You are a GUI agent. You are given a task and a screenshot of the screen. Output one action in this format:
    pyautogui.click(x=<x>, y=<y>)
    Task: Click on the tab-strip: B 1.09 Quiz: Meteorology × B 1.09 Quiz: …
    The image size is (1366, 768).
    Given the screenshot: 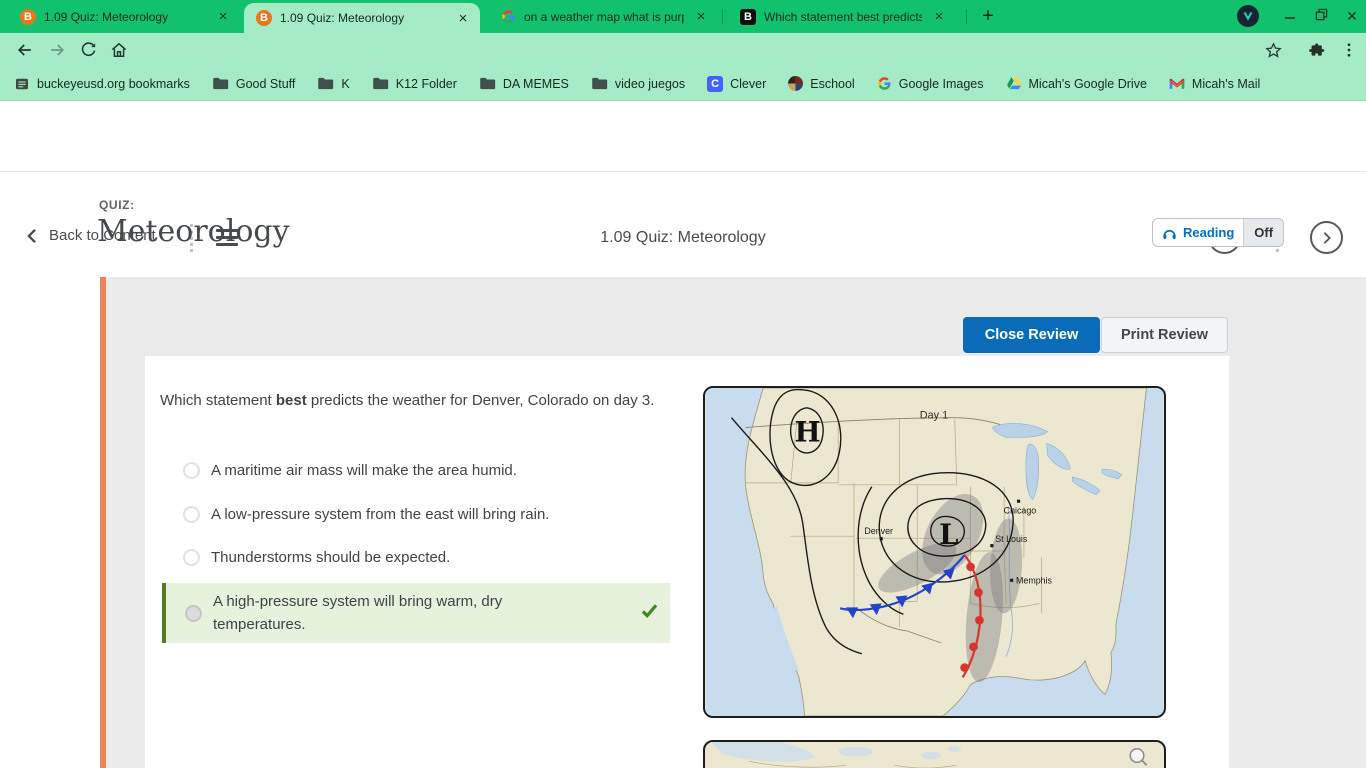 What is the action you would take?
    pyautogui.click(x=683, y=16)
    